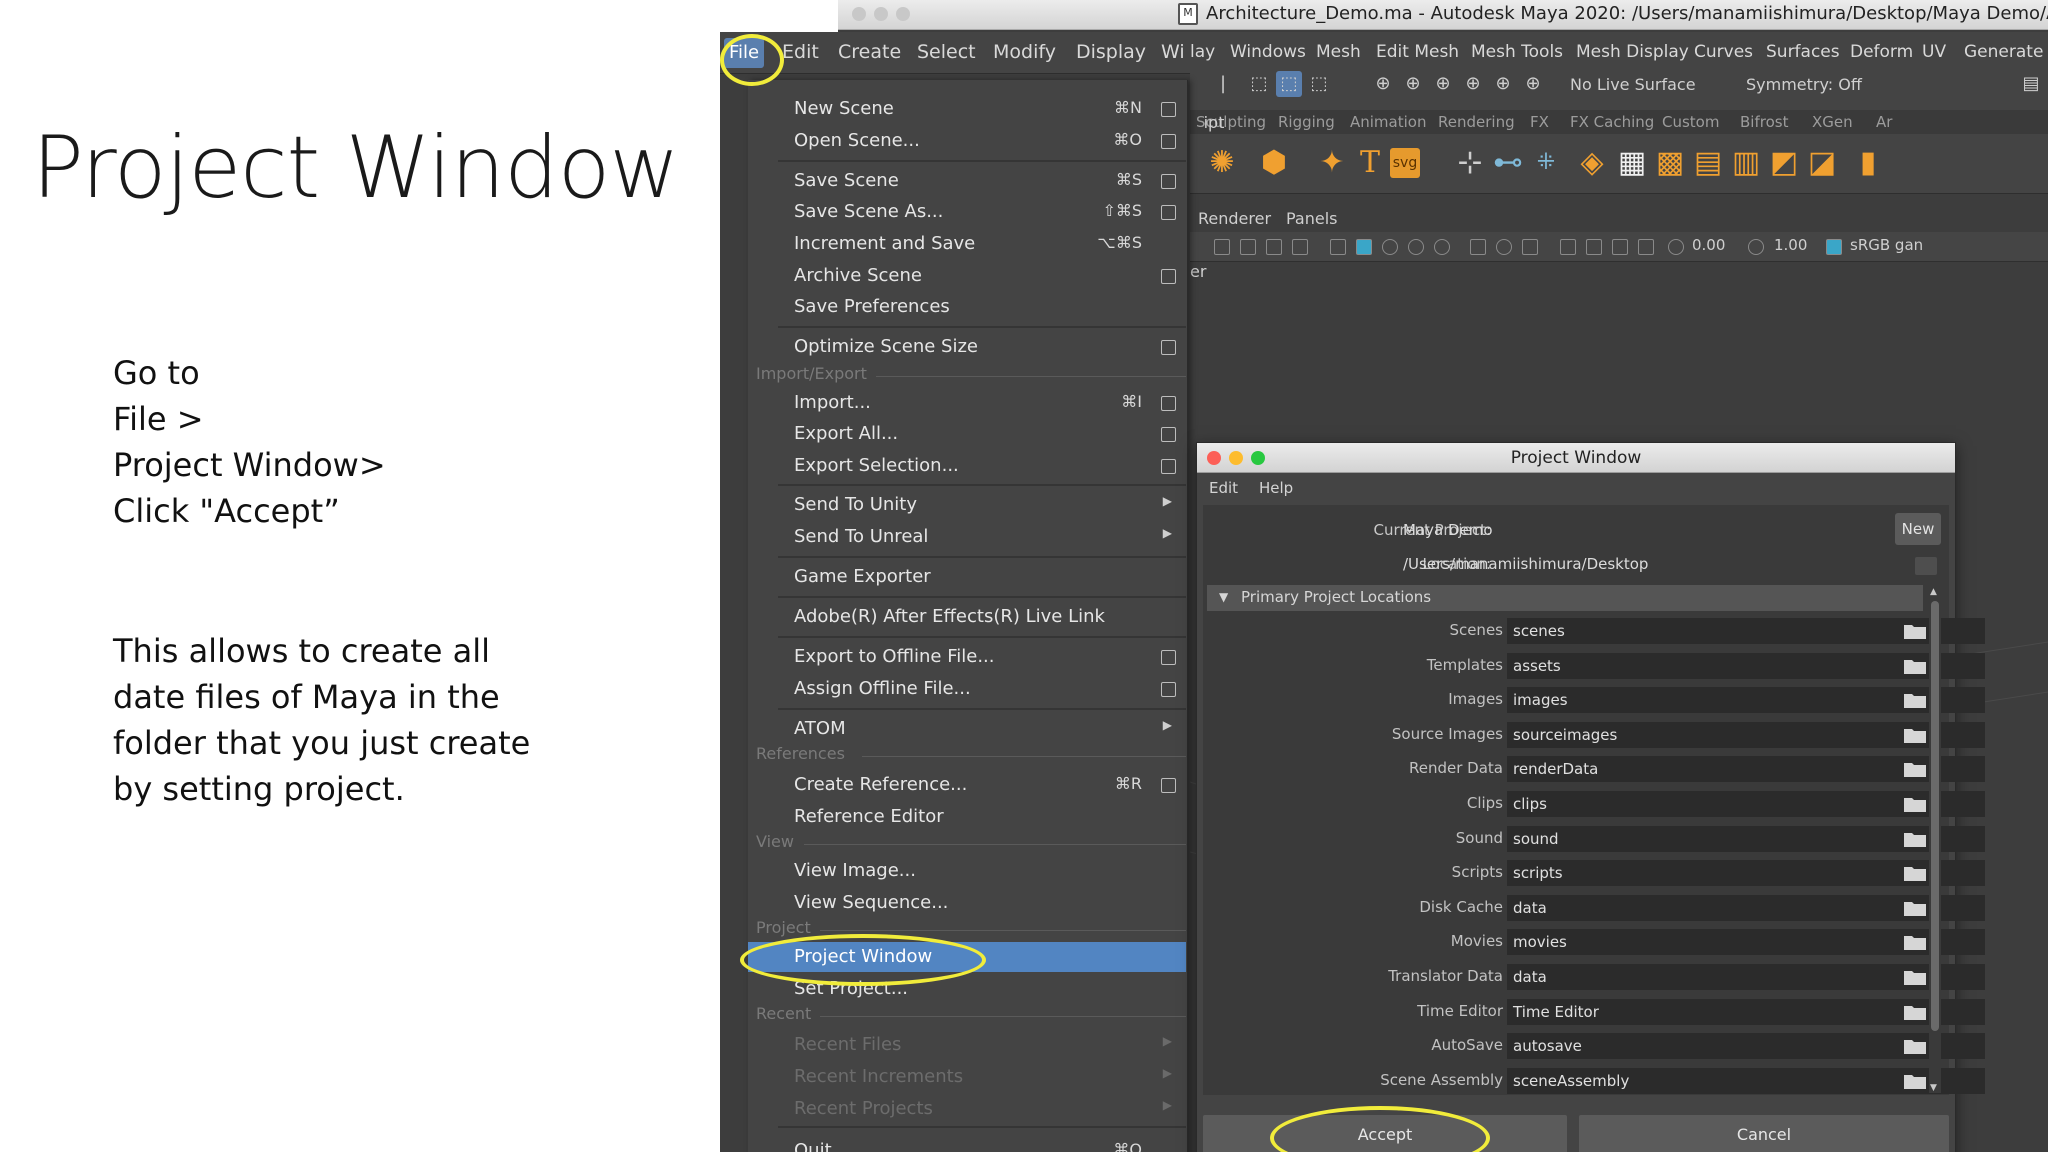 Image resolution: width=2048 pixels, height=1152 pixels. Describe the element at coordinates (1222, 247) in the screenshot. I see `camera-icon` at that location.